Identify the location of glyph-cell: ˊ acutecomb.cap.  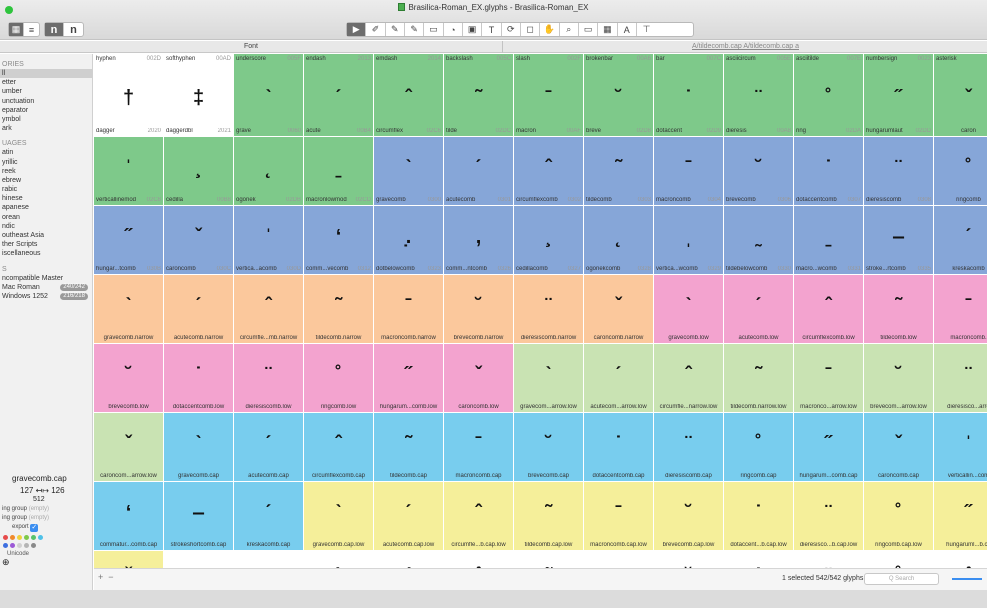
(269, 447).